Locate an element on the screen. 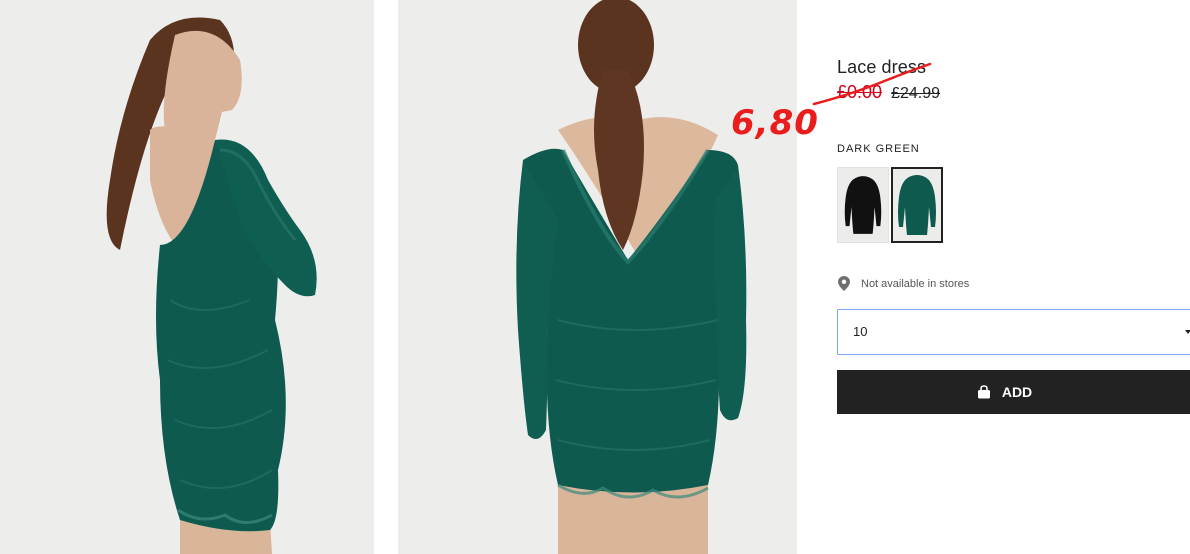 This screenshot has width=1190, height=554. color-swatch-dark-green is located at coordinates (917, 205).